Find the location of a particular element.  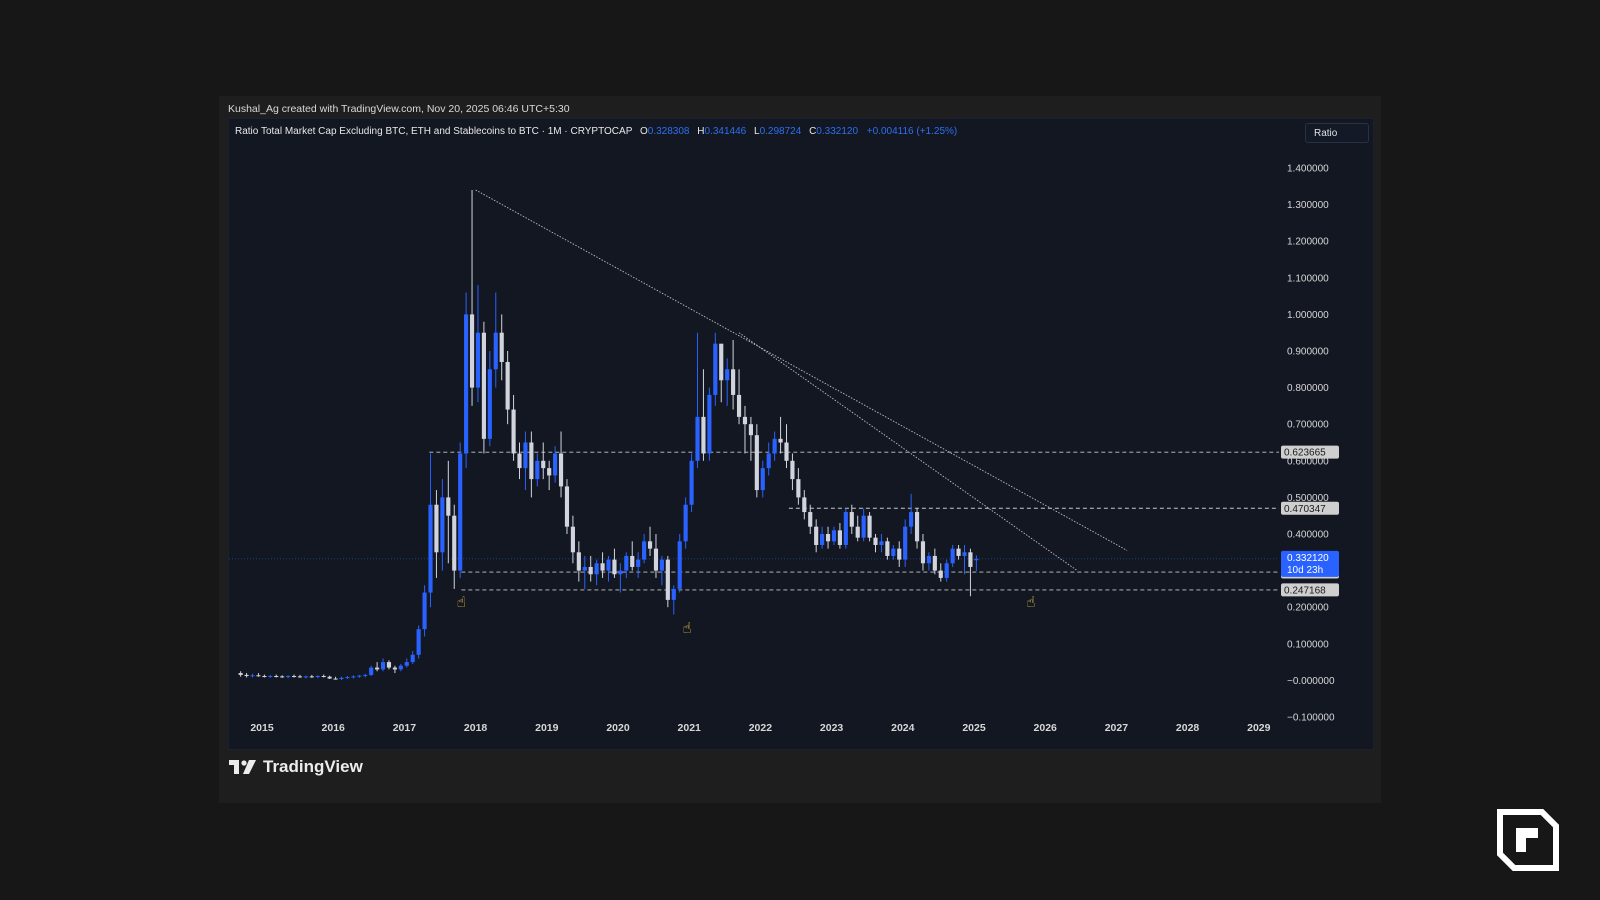

x-tick-label: 2019 is located at coordinates (547, 728).